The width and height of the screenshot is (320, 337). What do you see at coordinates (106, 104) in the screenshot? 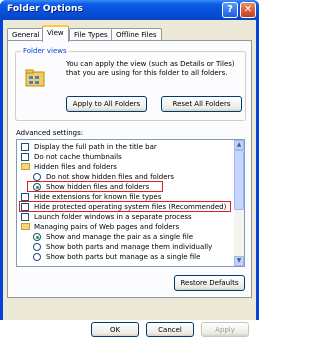
I see `apply-to-all-folders-button: Apply to All Folders` at bounding box center [106, 104].